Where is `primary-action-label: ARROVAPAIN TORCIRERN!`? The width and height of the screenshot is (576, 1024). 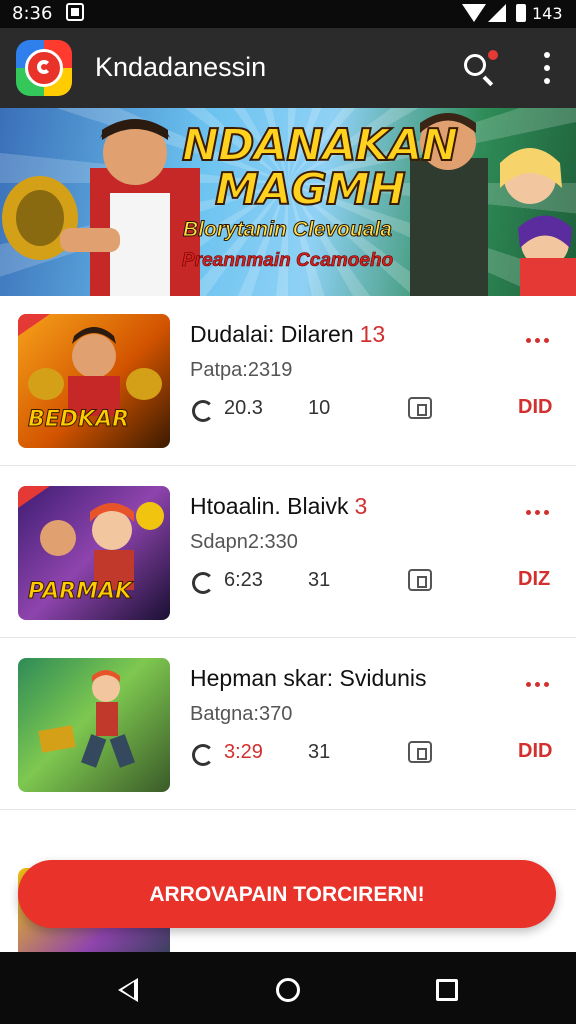
primary-action-label: ARROVAPAIN TORCIRERN! is located at coordinates (287, 894).